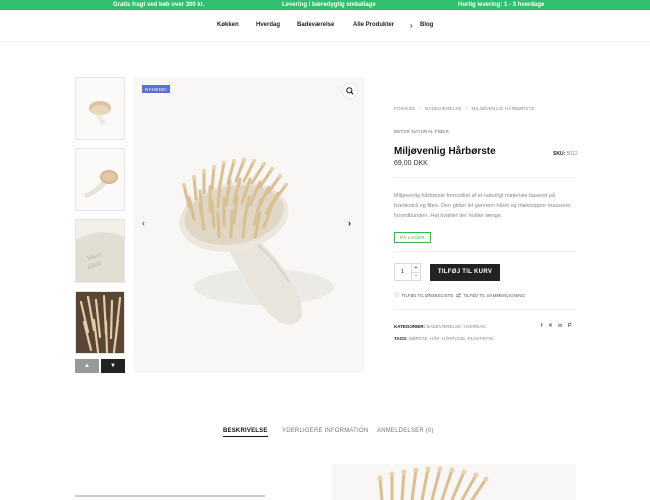  What do you see at coordinates (559, 154) in the screenshot?
I see `sku-label: SKU:` at bounding box center [559, 154].